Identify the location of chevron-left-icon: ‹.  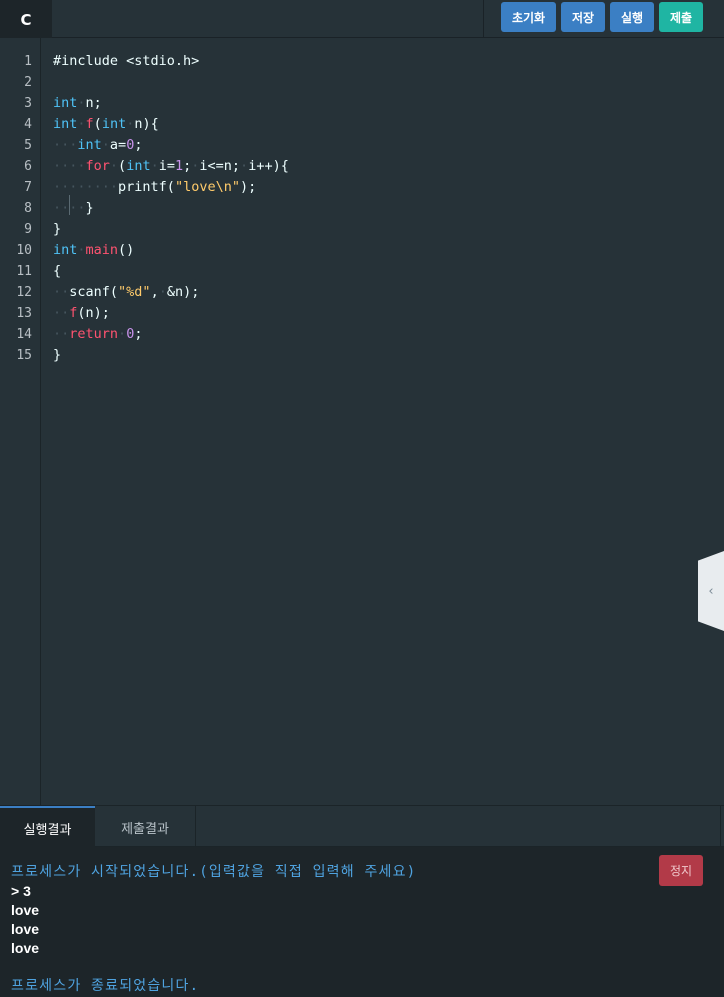
(711, 591).